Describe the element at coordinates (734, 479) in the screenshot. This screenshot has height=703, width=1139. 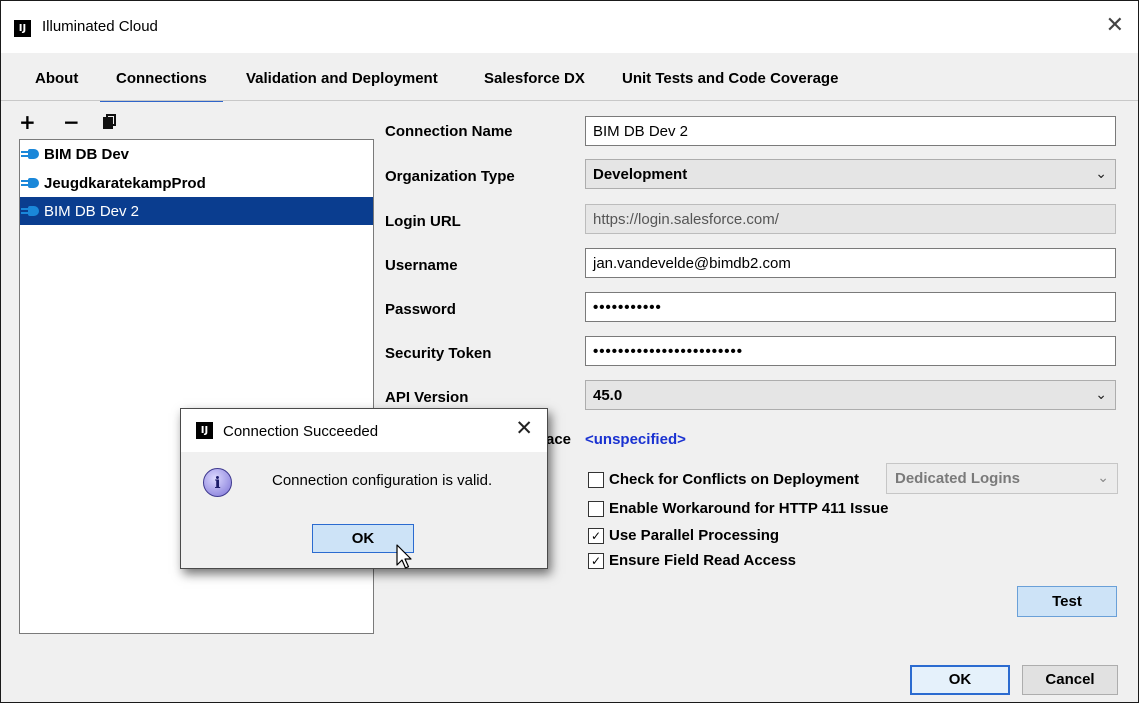
I see `check-conflicts-label: Check for Conflicts on Deployment` at that location.